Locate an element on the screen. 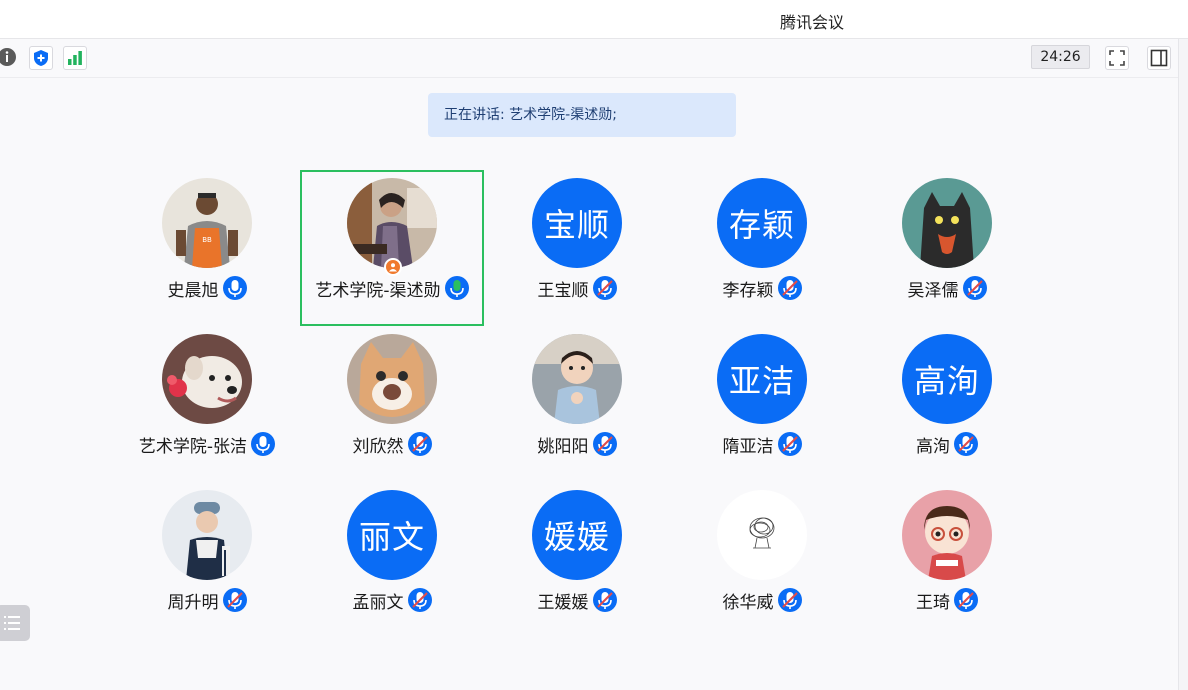  participant-tile: 存颖李存颖 is located at coordinates (762, 248).